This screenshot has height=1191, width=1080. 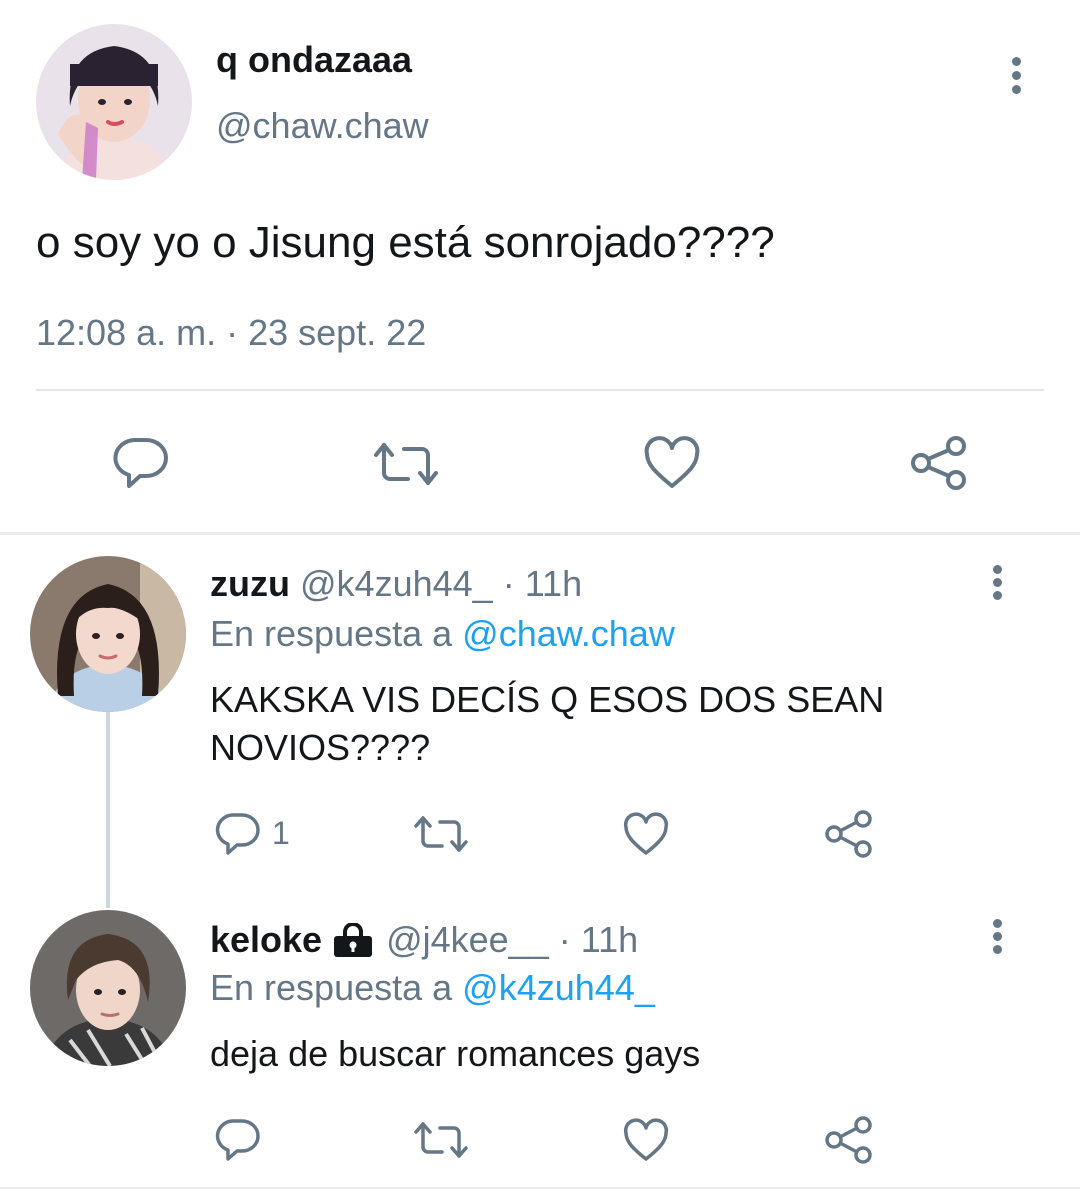 I want to click on reply-2-reply-icon, so click(x=237, y=1140).